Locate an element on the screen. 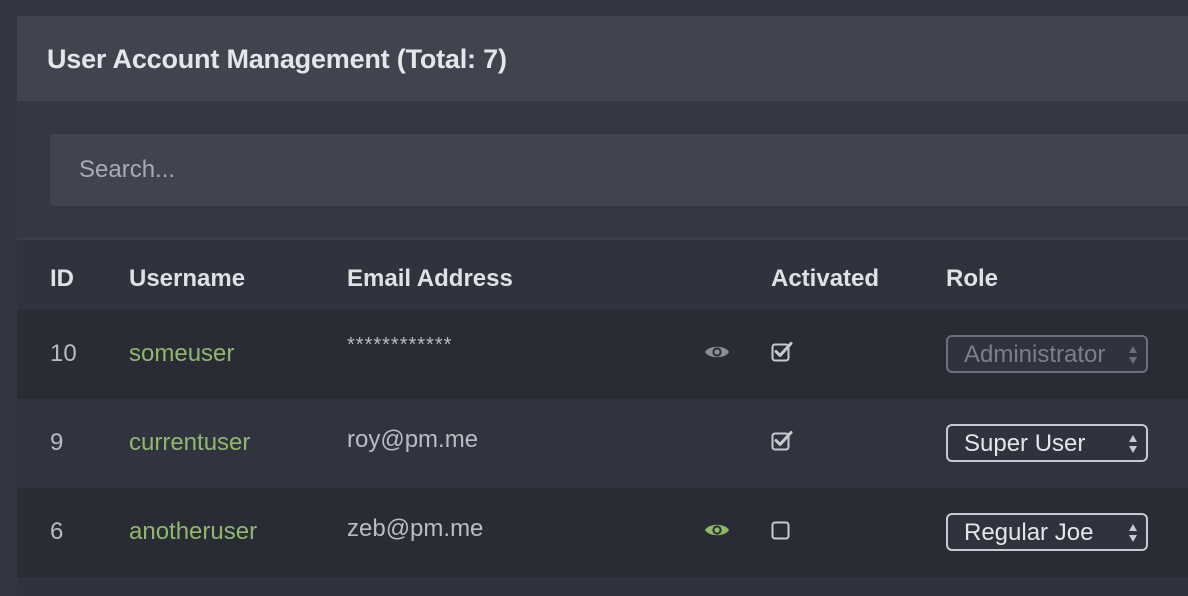 The image size is (1188, 596). role-select: Regular Joe is located at coordinates (1047, 532).